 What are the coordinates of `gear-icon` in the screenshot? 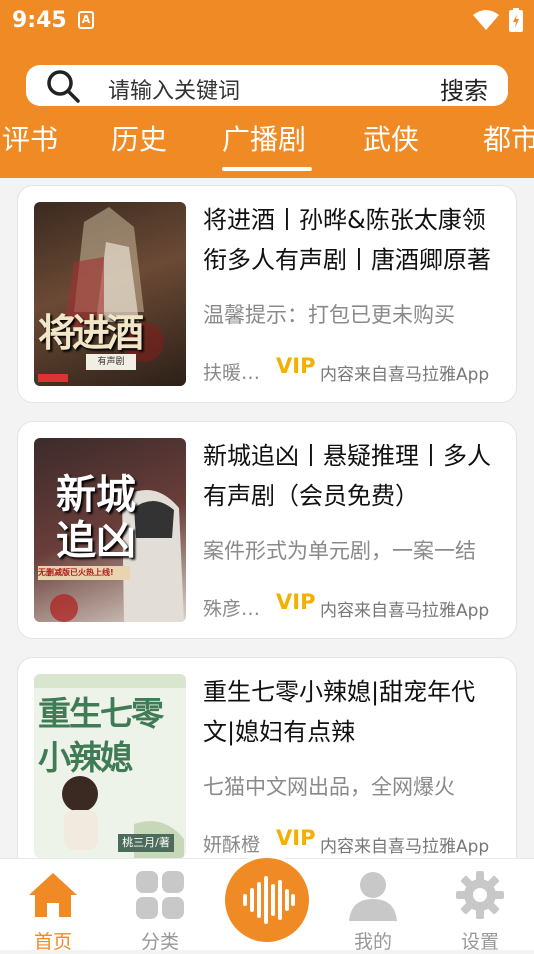 It's located at (480, 895).